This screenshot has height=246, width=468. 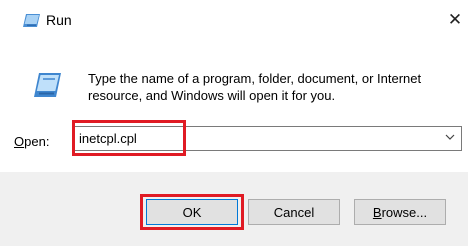 What do you see at coordinates (19, 141) in the screenshot?
I see `open-label-accelerator: O` at bounding box center [19, 141].